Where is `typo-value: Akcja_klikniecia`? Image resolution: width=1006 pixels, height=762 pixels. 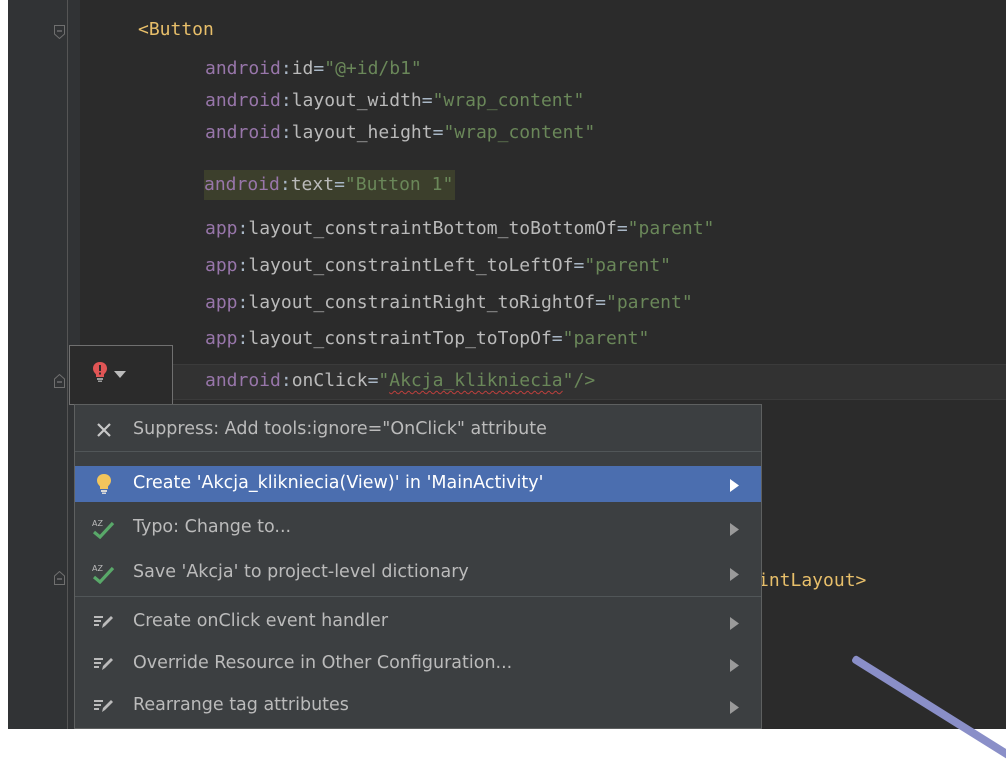
typo-value: Akcja_klikniecia is located at coordinates (475, 380).